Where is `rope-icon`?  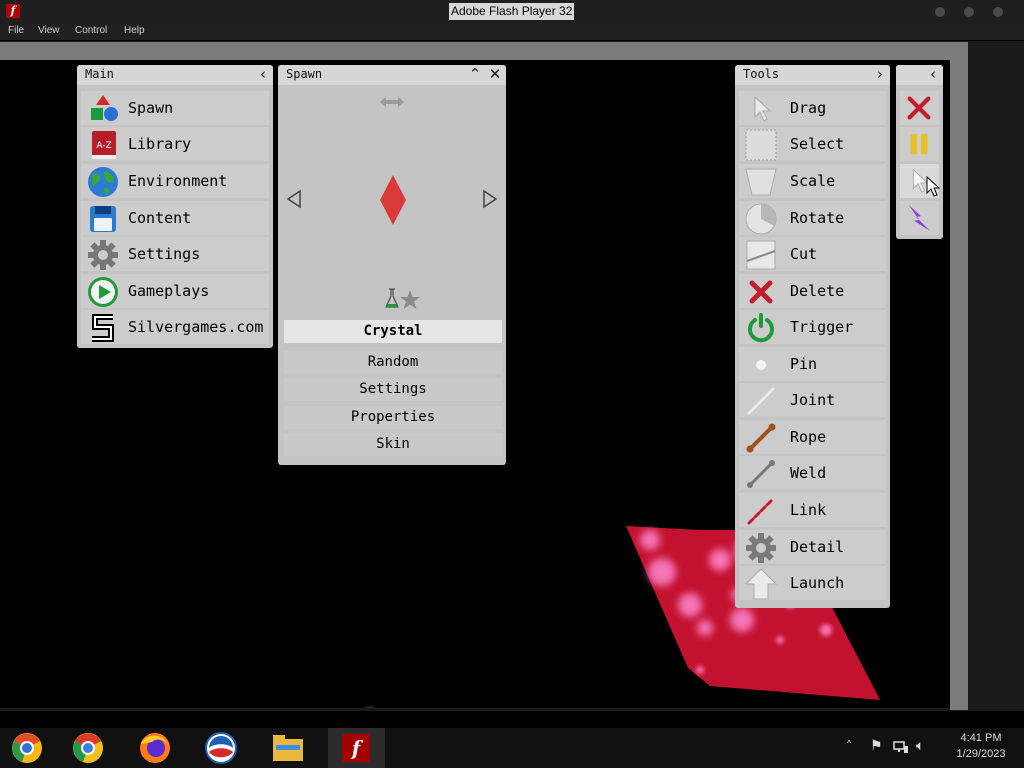 rope-icon is located at coordinates (761, 438).